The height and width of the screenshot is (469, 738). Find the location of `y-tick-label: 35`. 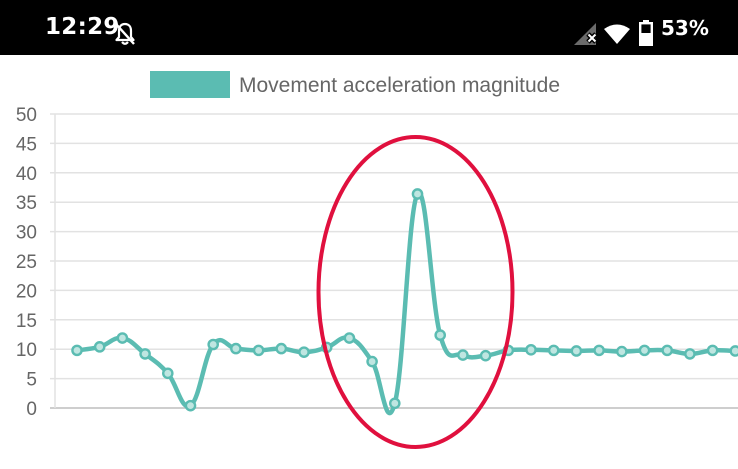

y-tick-label: 35 is located at coordinates (26, 203).